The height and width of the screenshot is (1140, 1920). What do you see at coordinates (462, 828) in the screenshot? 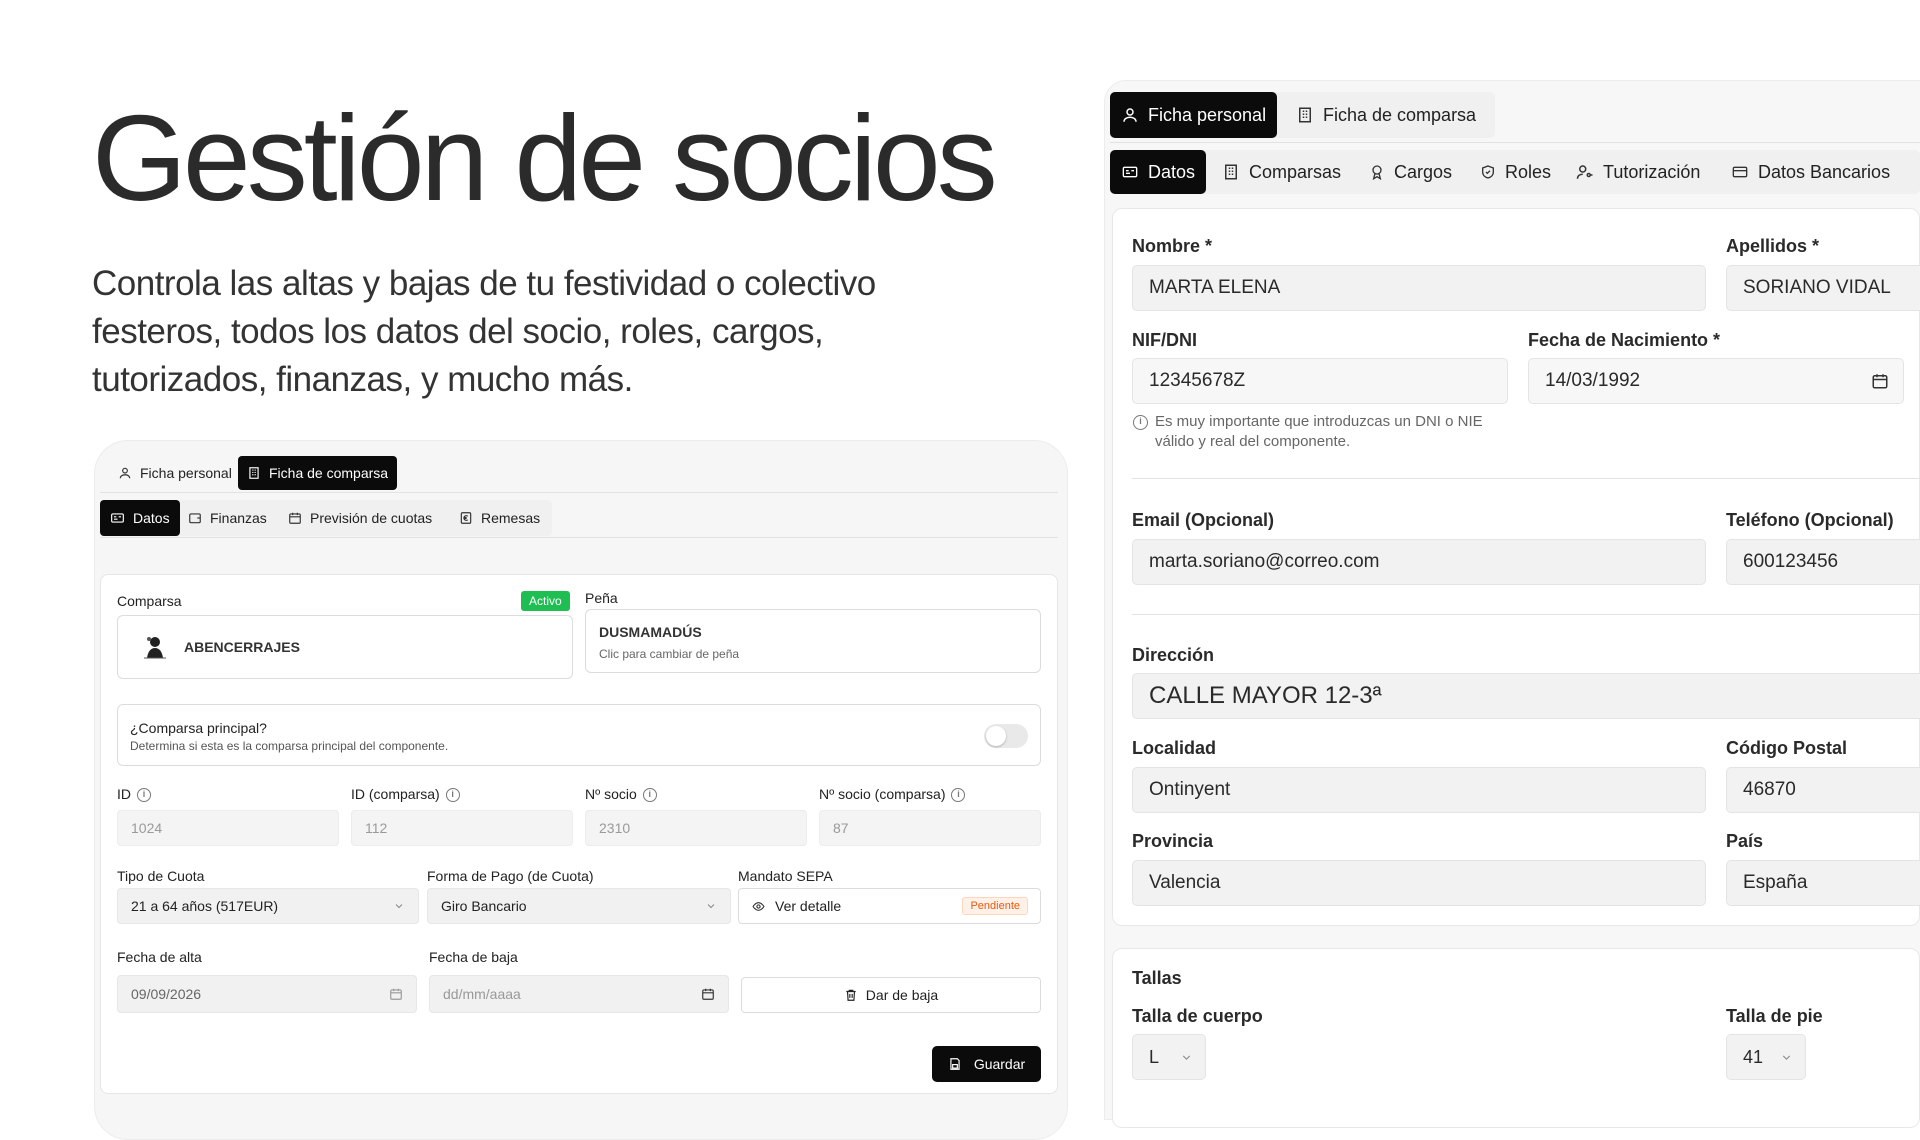
I see `id-comparsa-field: 112` at bounding box center [462, 828].